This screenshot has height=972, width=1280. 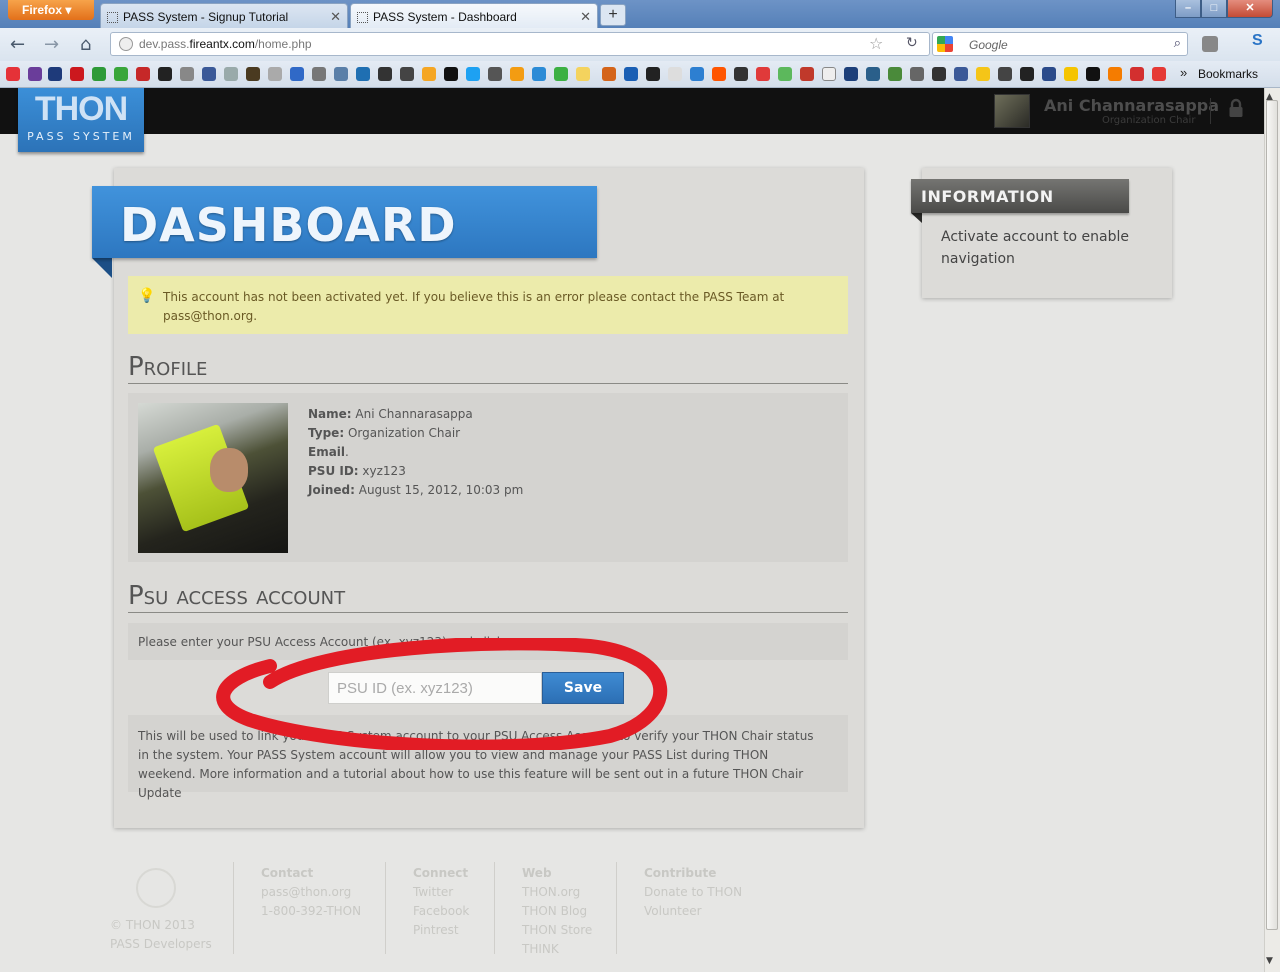 I want to click on footer-link: Pintrest, so click(x=441, y=930).